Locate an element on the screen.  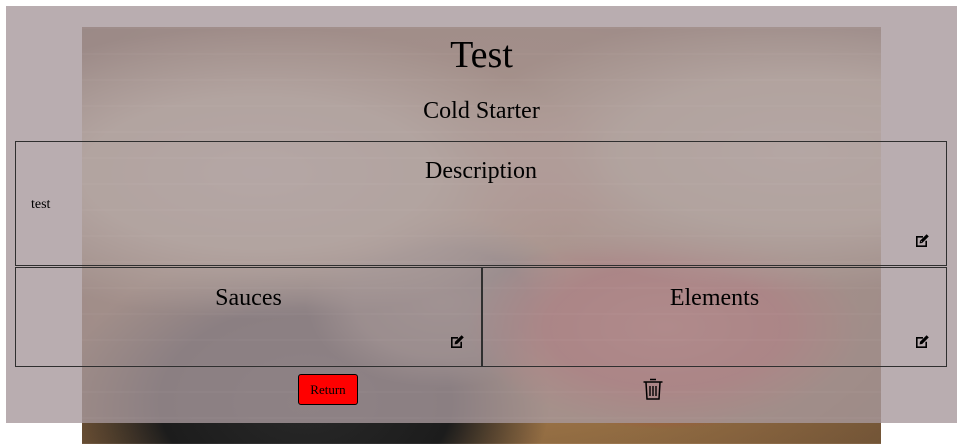
return-button: Return is located at coordinates (328, 389).